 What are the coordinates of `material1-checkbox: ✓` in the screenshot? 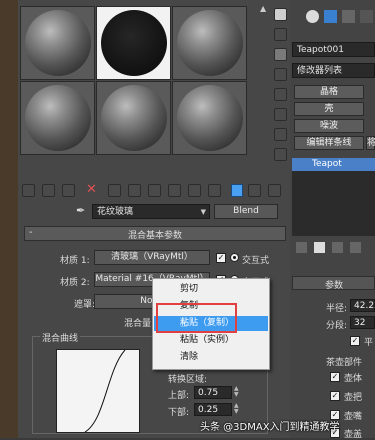 It's located at (221, 258).